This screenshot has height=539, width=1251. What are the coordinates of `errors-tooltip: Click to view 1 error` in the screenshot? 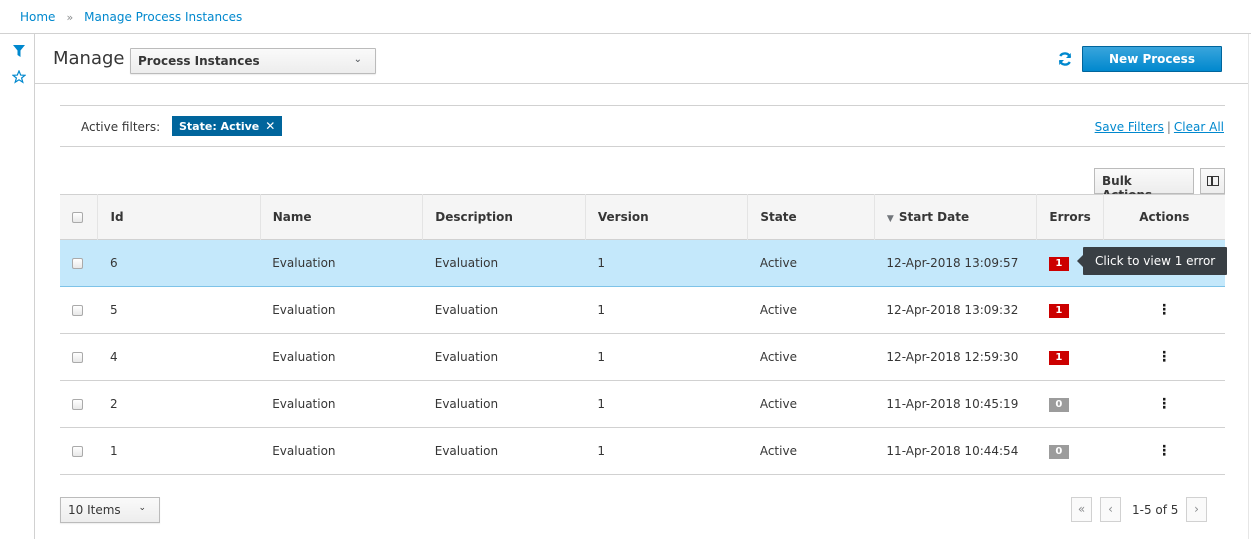 It's located at (1152, 261).